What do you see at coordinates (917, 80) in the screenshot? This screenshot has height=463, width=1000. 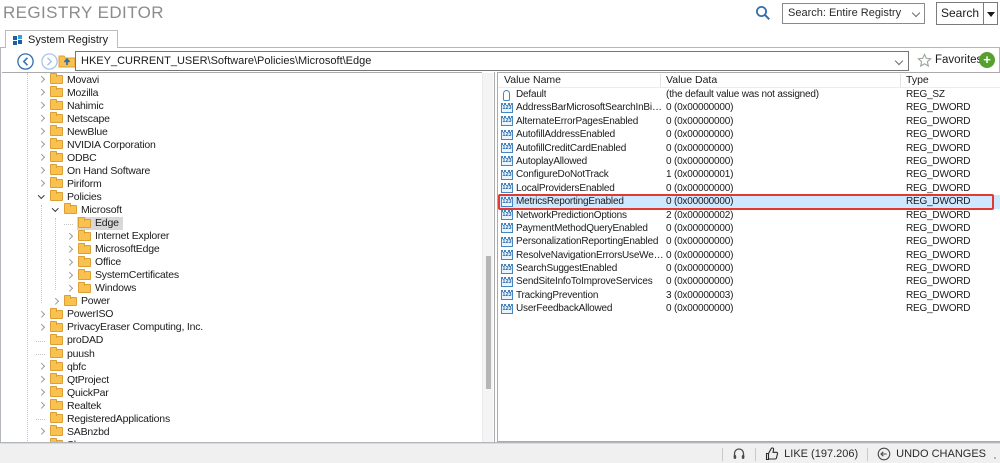 I see `column-header-type: Type` at bounding box center [917, 80].